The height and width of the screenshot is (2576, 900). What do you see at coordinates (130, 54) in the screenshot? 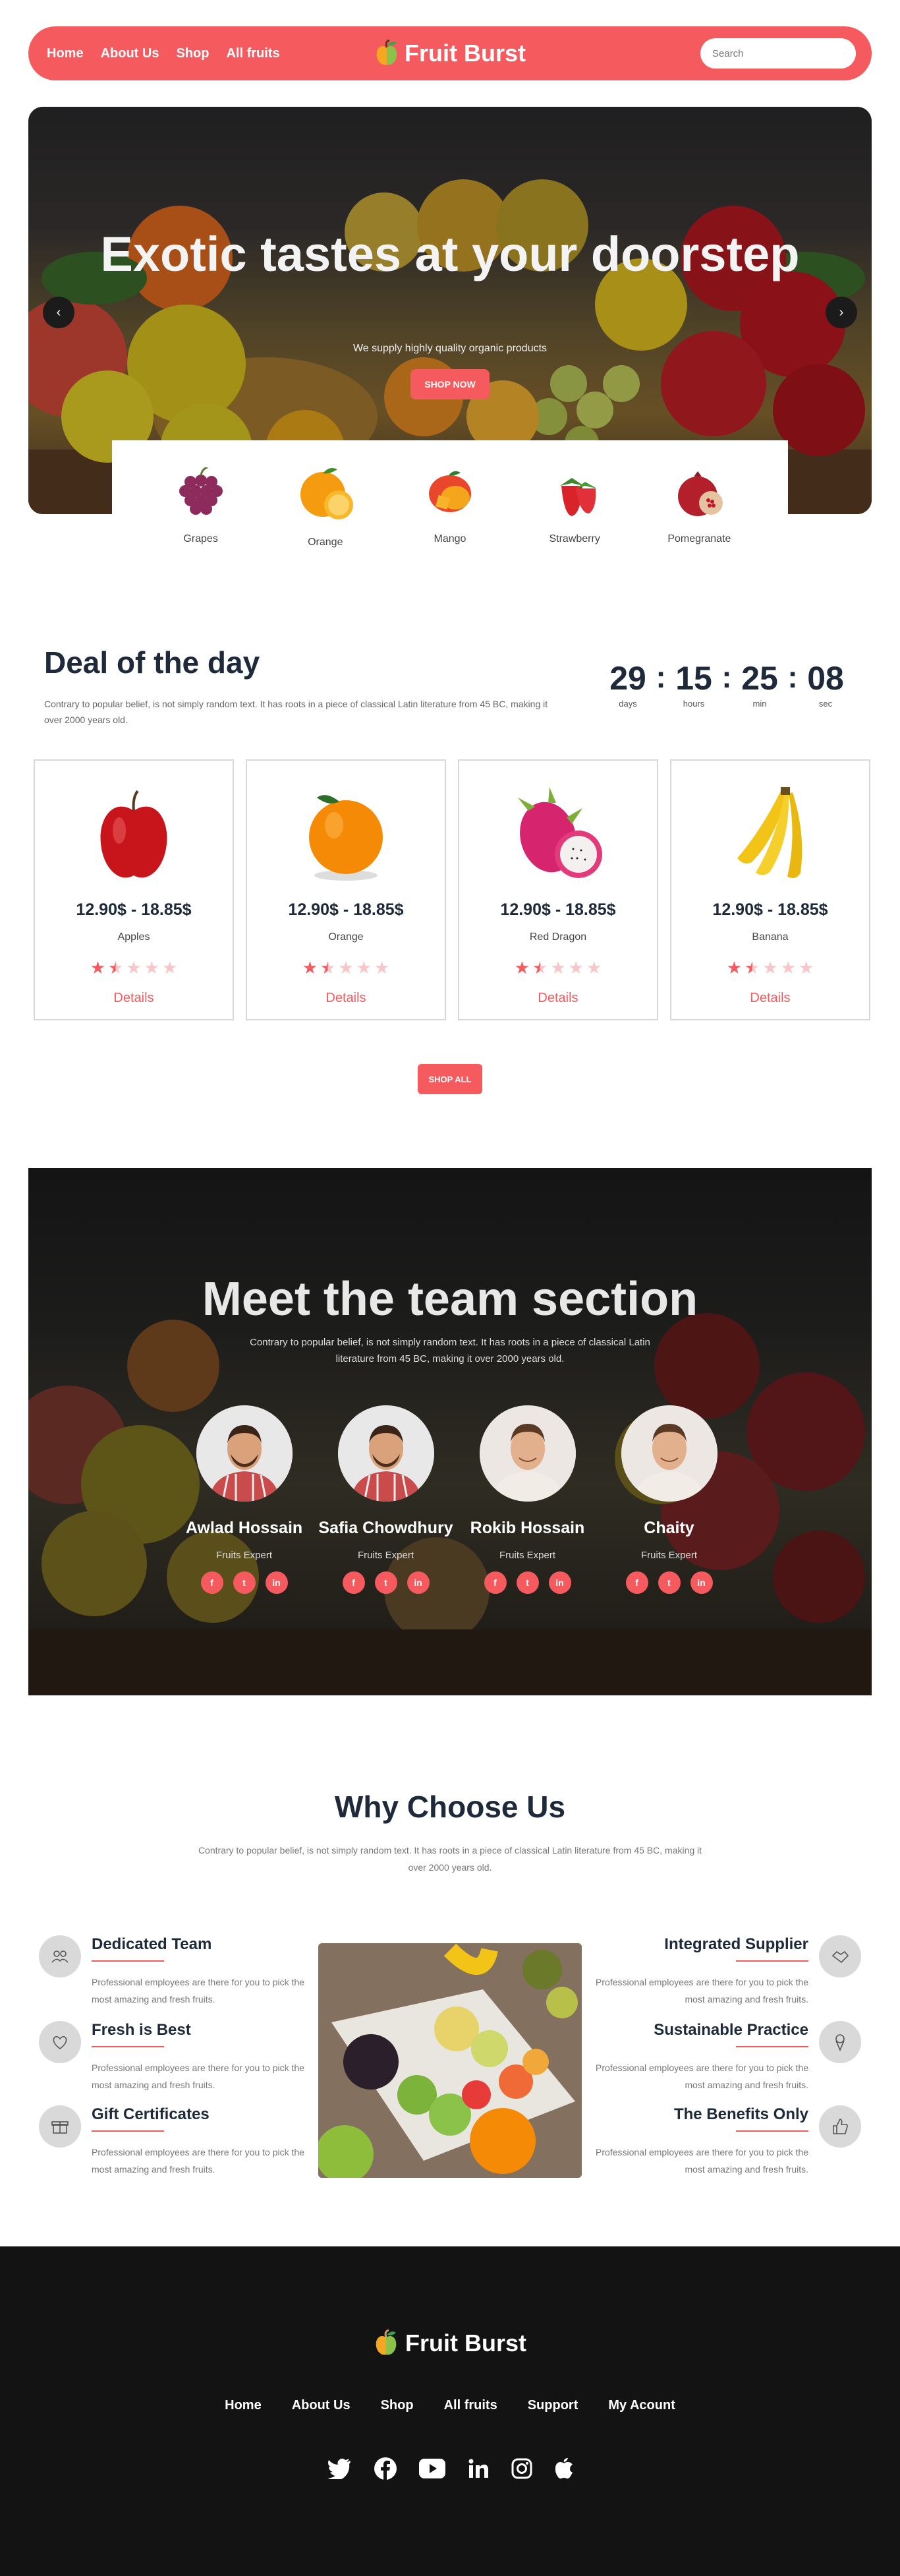
I see `nav-link-about: About Us` at bounding box center [130, 54].